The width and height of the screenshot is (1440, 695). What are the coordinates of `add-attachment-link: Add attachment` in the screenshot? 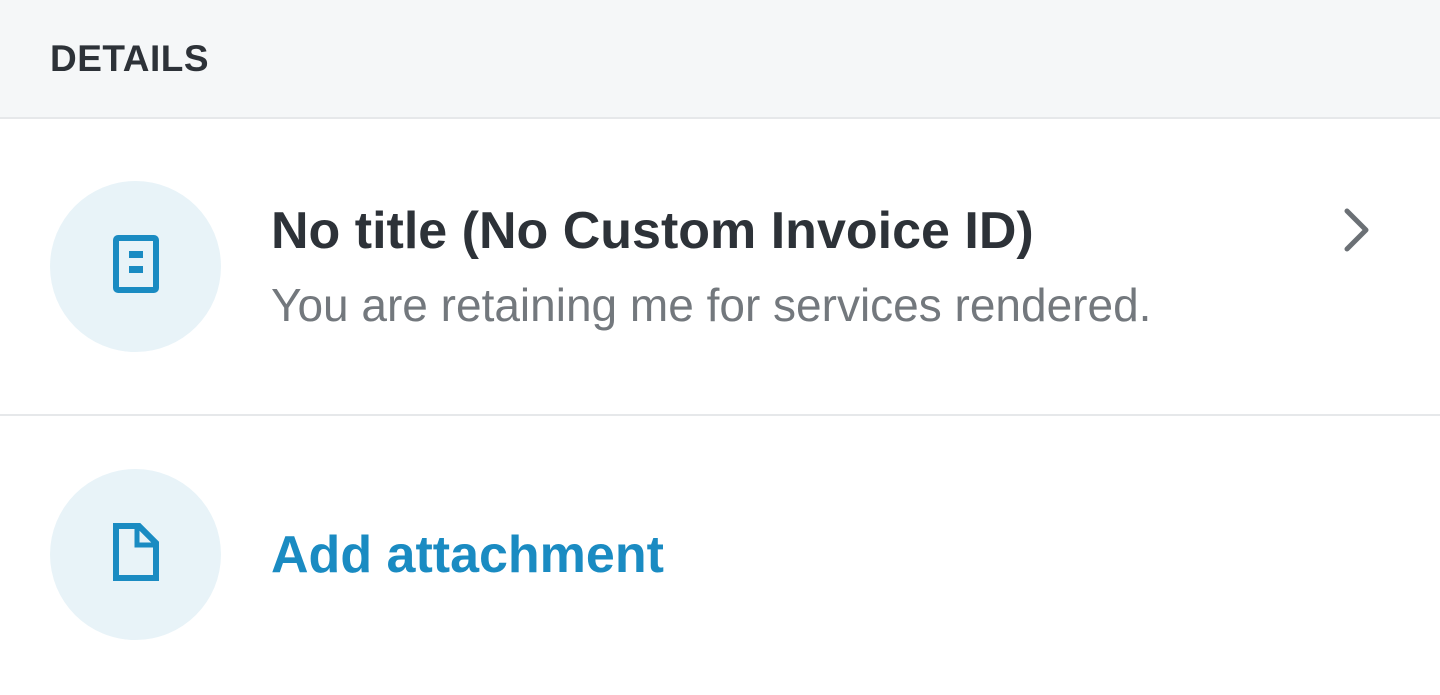 It's located at (467, 555).